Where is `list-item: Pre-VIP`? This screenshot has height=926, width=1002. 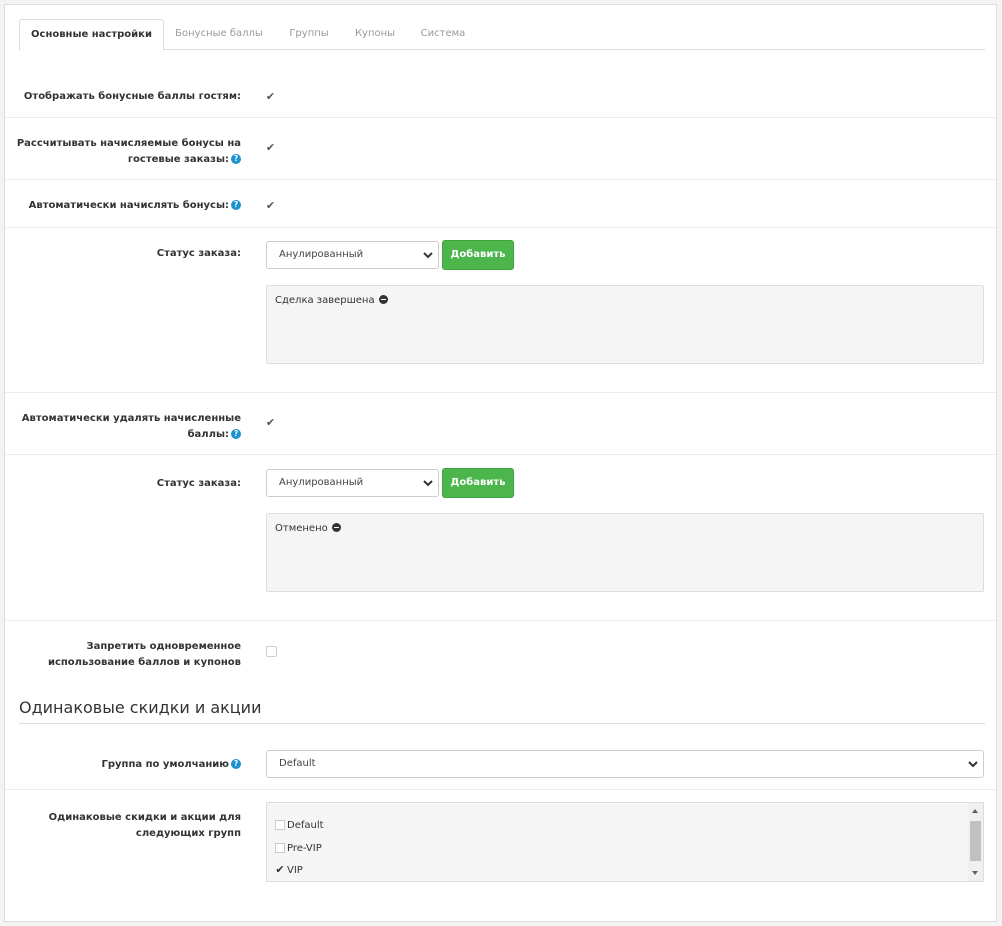
list-item: Pre-VIP is located at coordinates (298, 850).